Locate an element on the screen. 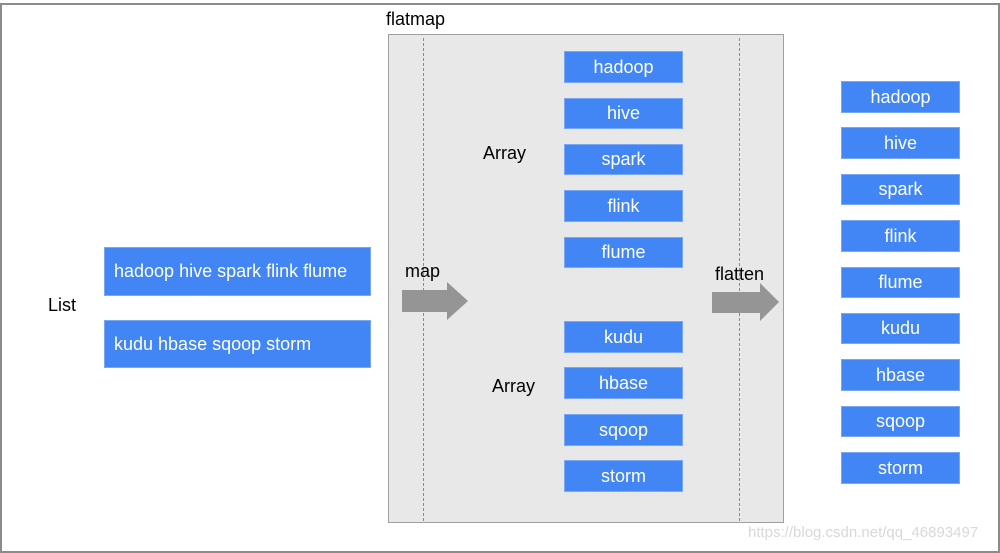 Image resolution: width=1000 pixels, height=553 pixels. array-2-item: sqoop is located at coordinates (623, 430).